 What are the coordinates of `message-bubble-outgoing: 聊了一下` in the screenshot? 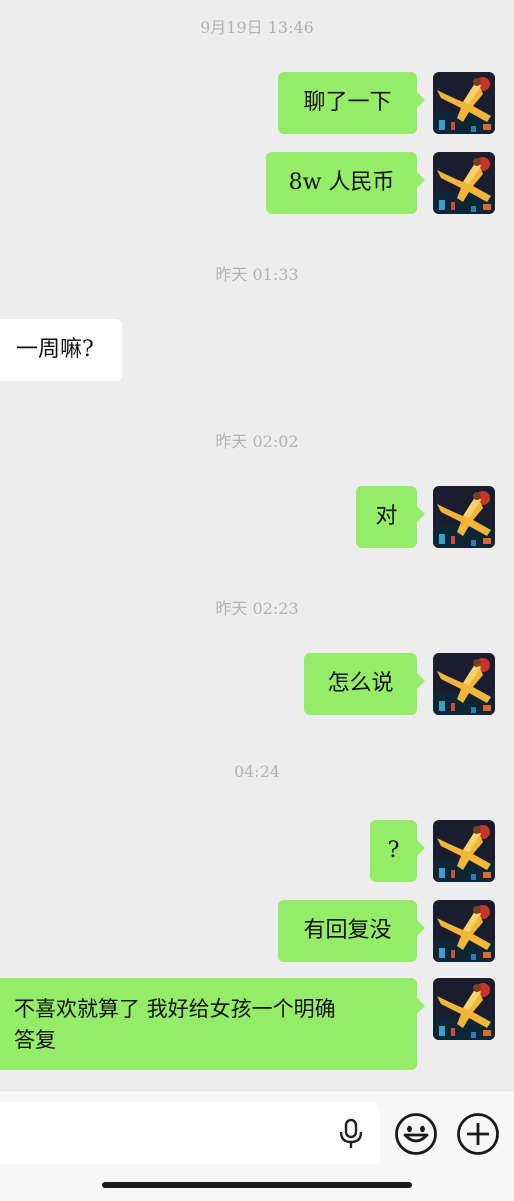 It's located at (351, 103).